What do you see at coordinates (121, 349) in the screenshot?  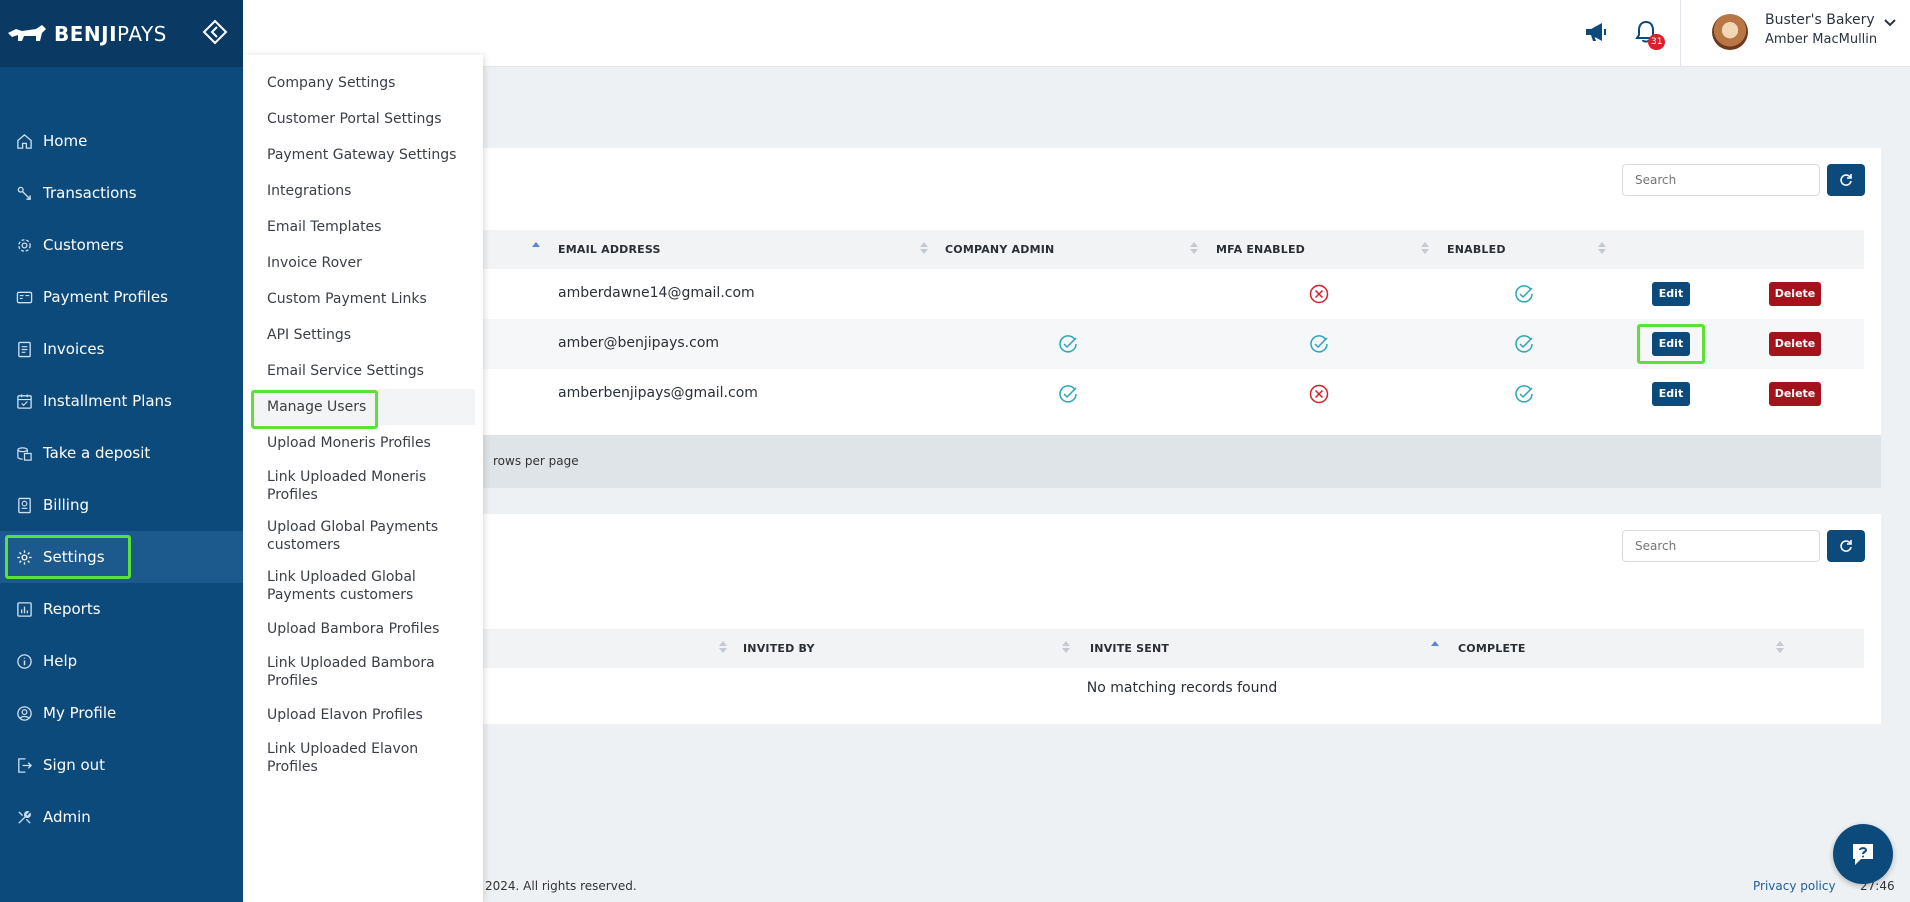 I see `sidebar-item-invoices: Invoices` at bounding box center [121, 349].